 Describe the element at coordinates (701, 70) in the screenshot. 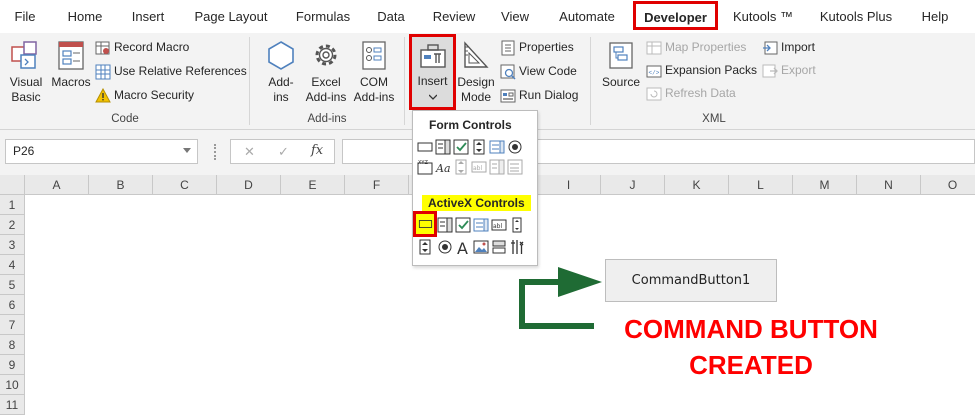

I see `expansion-packs-button: </> Expansion Packs` at that location.